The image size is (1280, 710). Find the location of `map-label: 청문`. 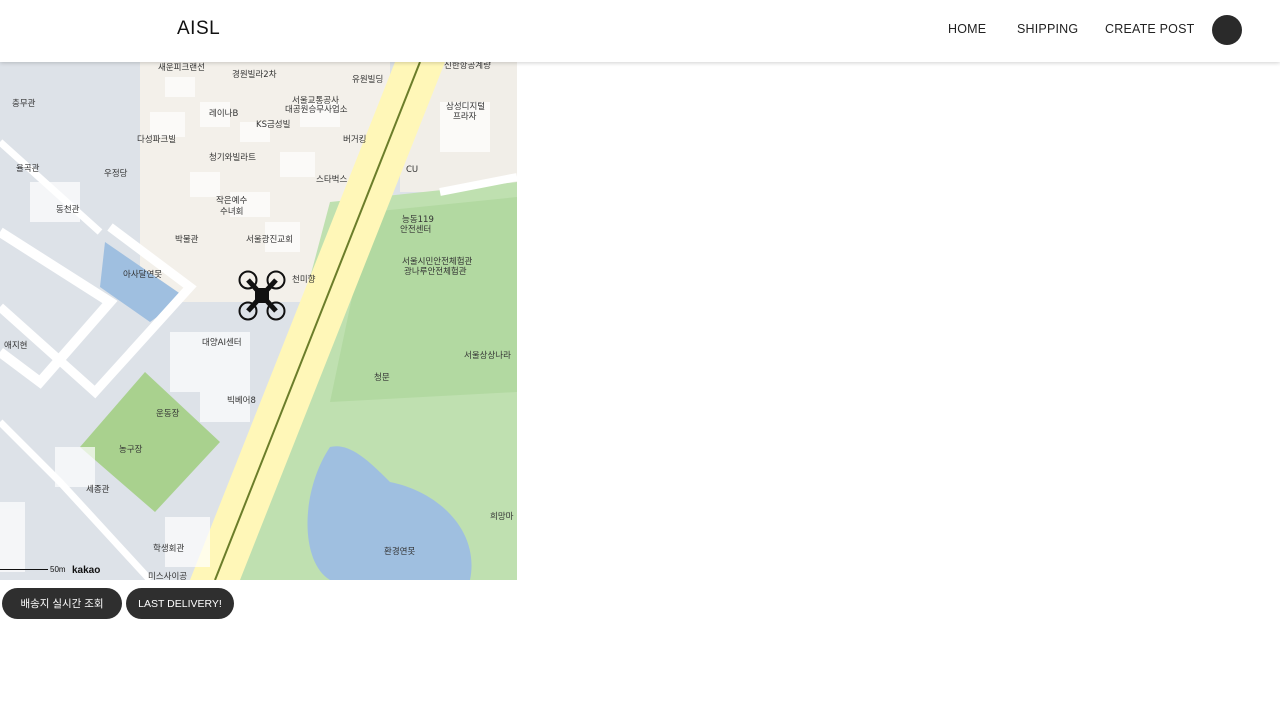

map-label: 청문 is located at coordinates (382, 378).